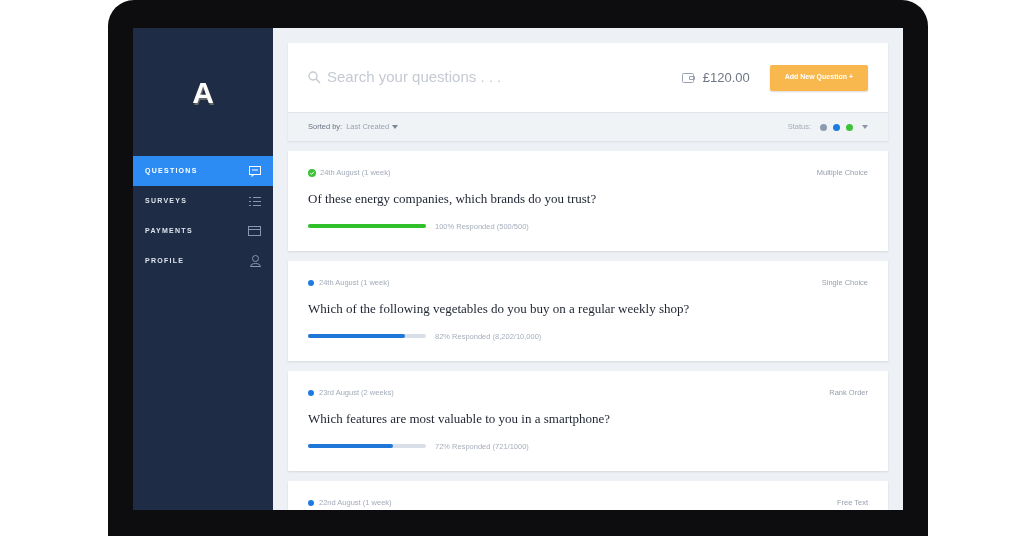 The width and height of the screenshot is (1024, 536). What do you see at coordinates (726, 77) in the screenshot?
I see `balance-amount: £120.00` at bounding box center [726, 77].